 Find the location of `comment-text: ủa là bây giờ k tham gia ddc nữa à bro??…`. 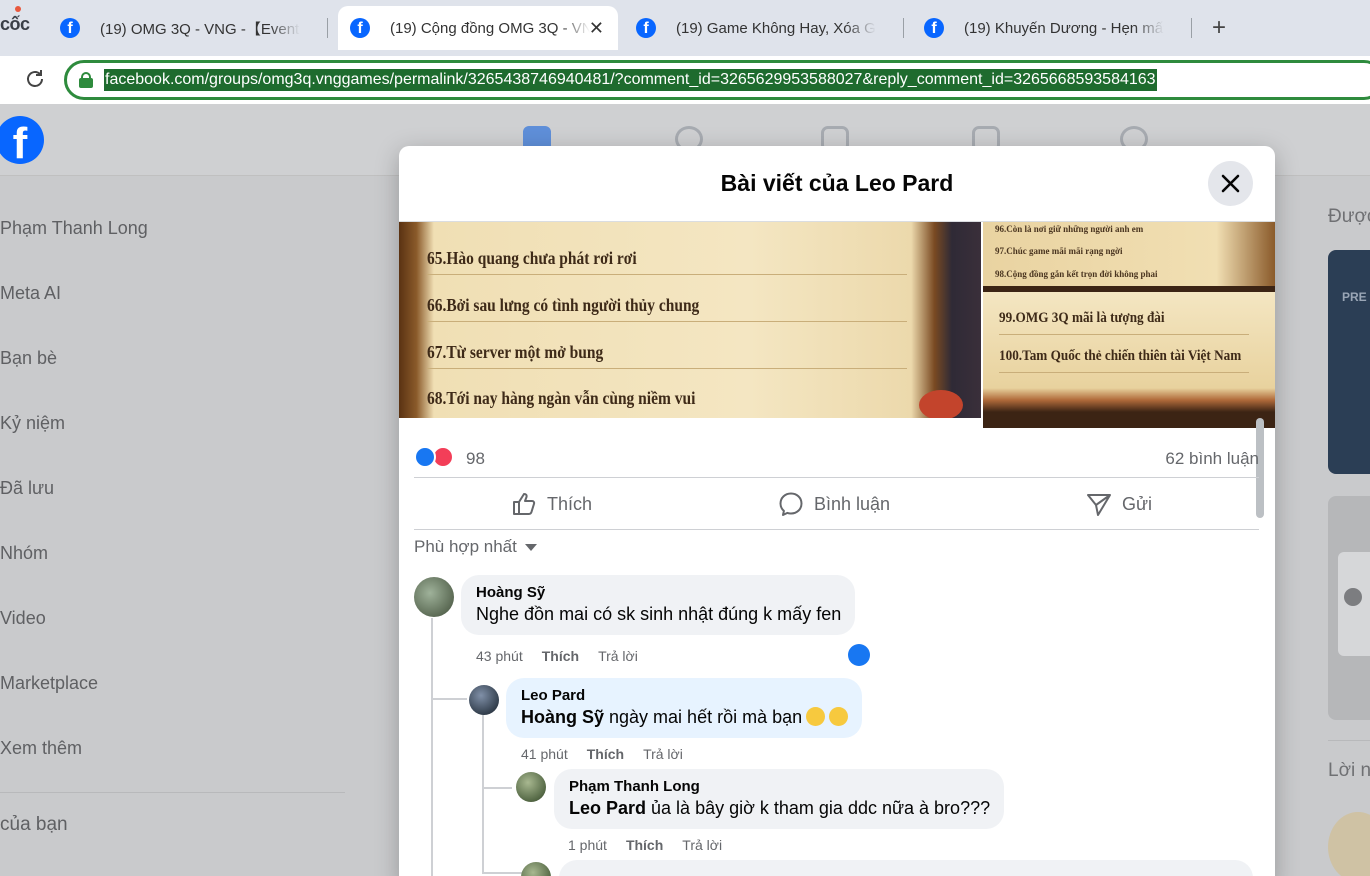

comment-text: ủa là bây giờ k tham gia ddc nữa à bro??… is located at coordinates (818, 808).